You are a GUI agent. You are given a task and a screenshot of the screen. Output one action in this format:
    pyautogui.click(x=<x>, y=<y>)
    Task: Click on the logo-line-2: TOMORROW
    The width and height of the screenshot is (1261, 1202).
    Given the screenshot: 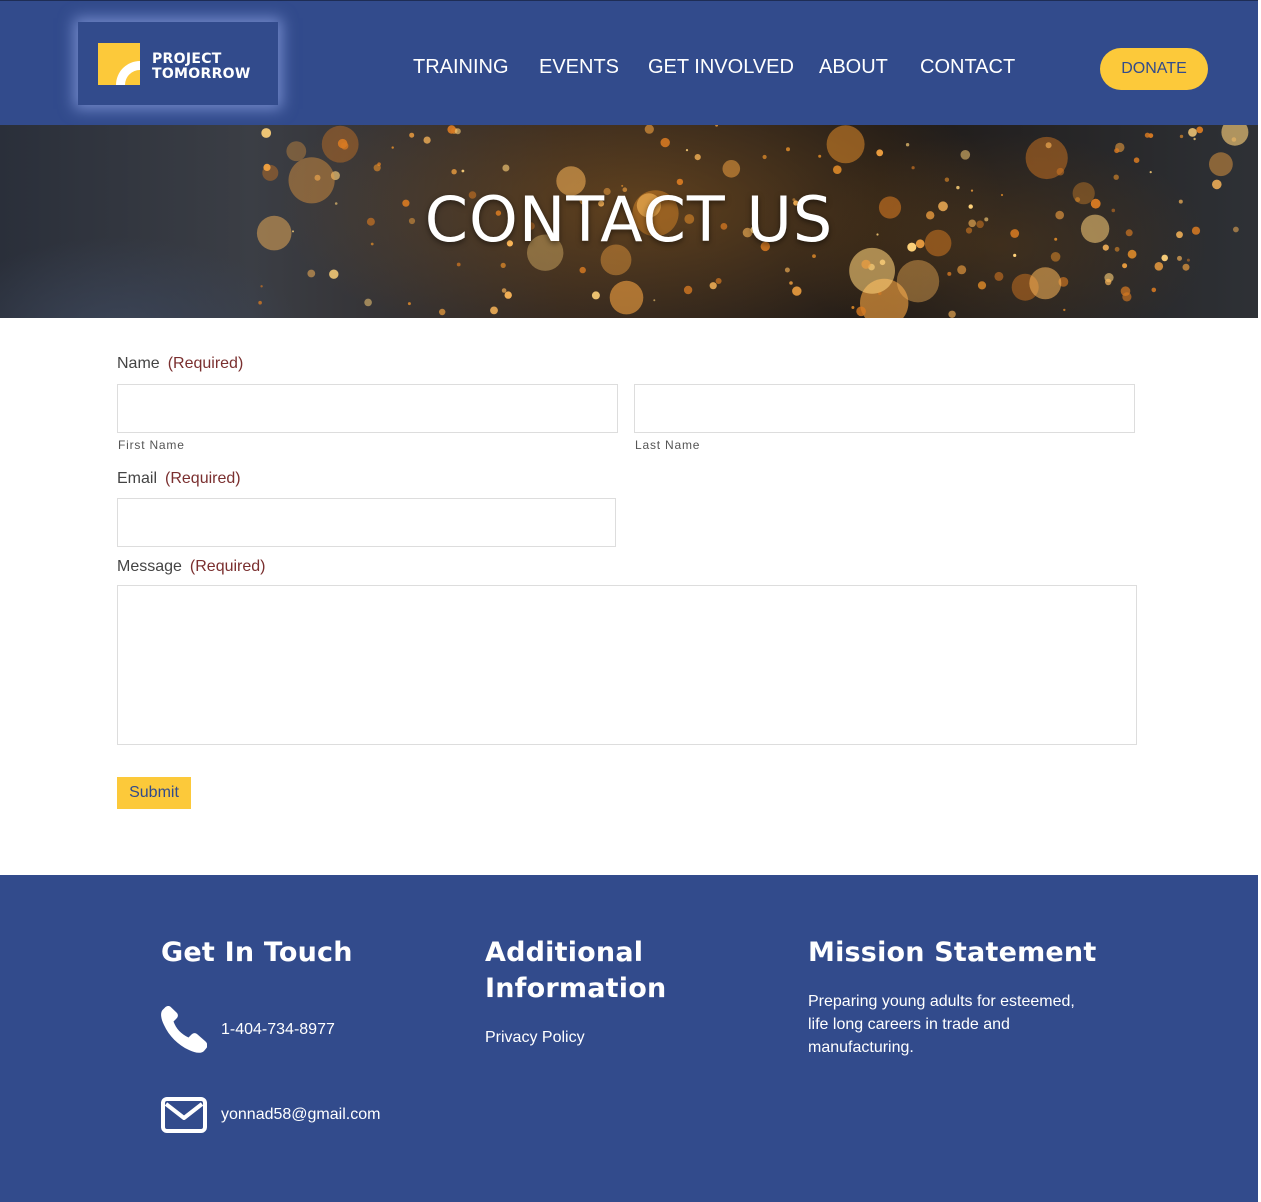 What is the action you would take?
    pyautogui.click(x=201, y=74)
    